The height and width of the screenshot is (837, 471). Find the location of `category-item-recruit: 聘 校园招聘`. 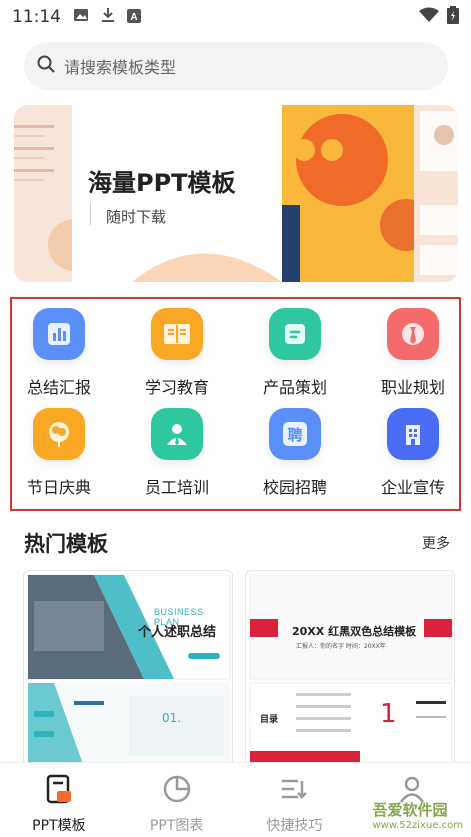

category-item-recruit: 聘 校园招聘 is located at coordinates (295, 458).